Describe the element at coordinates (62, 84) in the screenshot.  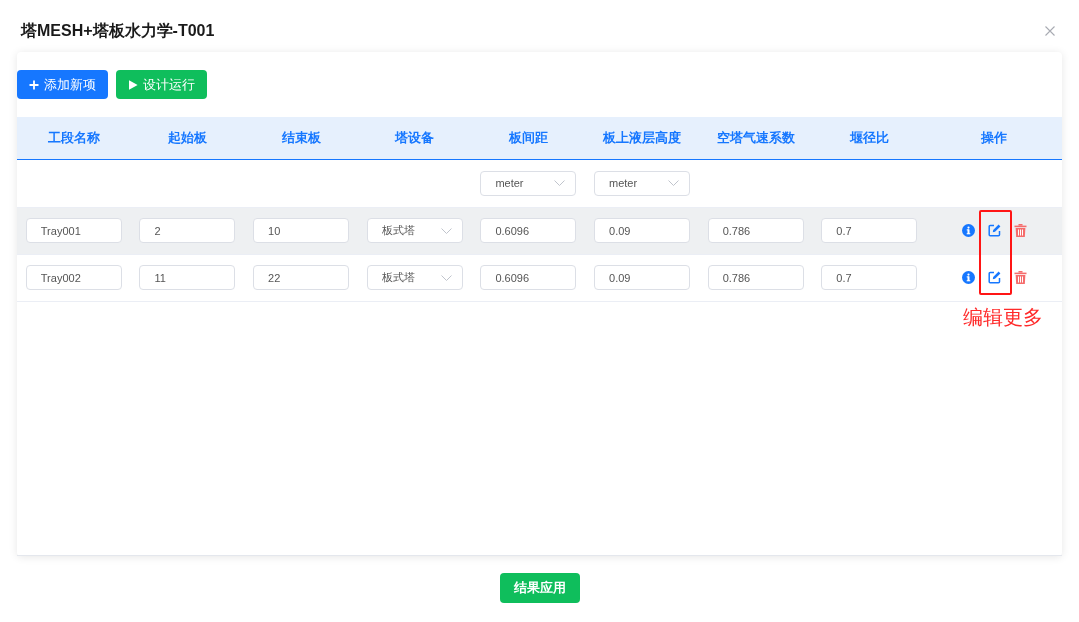
I see `add-button: 添加新项` at that location.